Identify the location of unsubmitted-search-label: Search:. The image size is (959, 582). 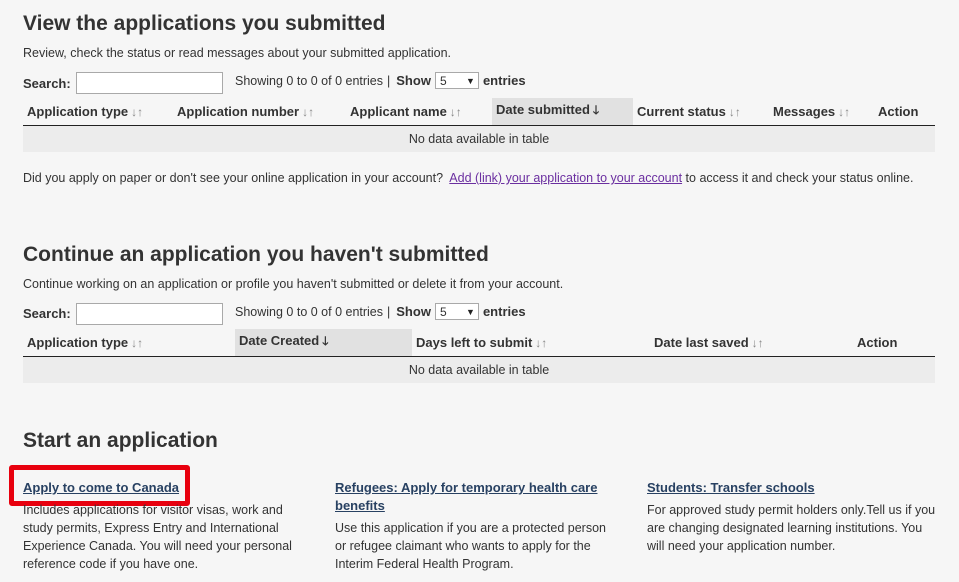
(47, 313).